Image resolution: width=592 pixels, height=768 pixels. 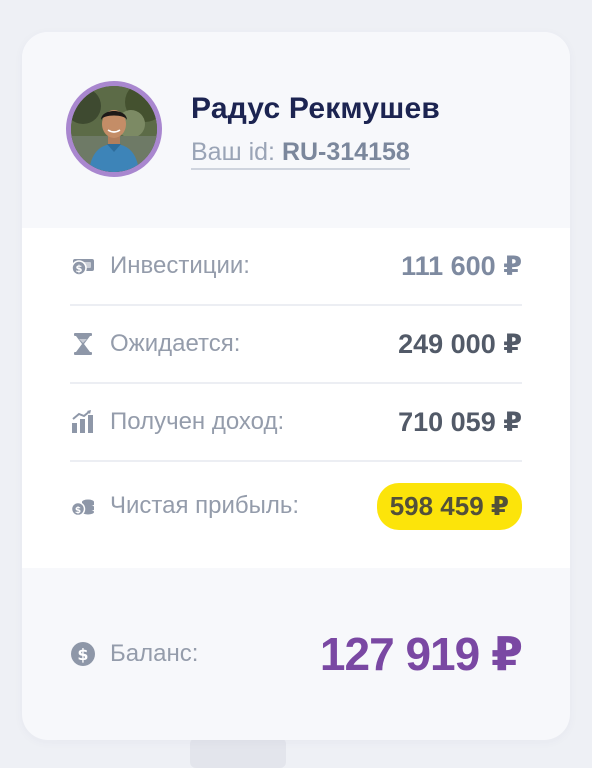 What do you see at coordinates (296, 423) in the screenshot?
I see `stat-row-income: Получен доход: 710 059 ₽` at bounding box center [296, 423].